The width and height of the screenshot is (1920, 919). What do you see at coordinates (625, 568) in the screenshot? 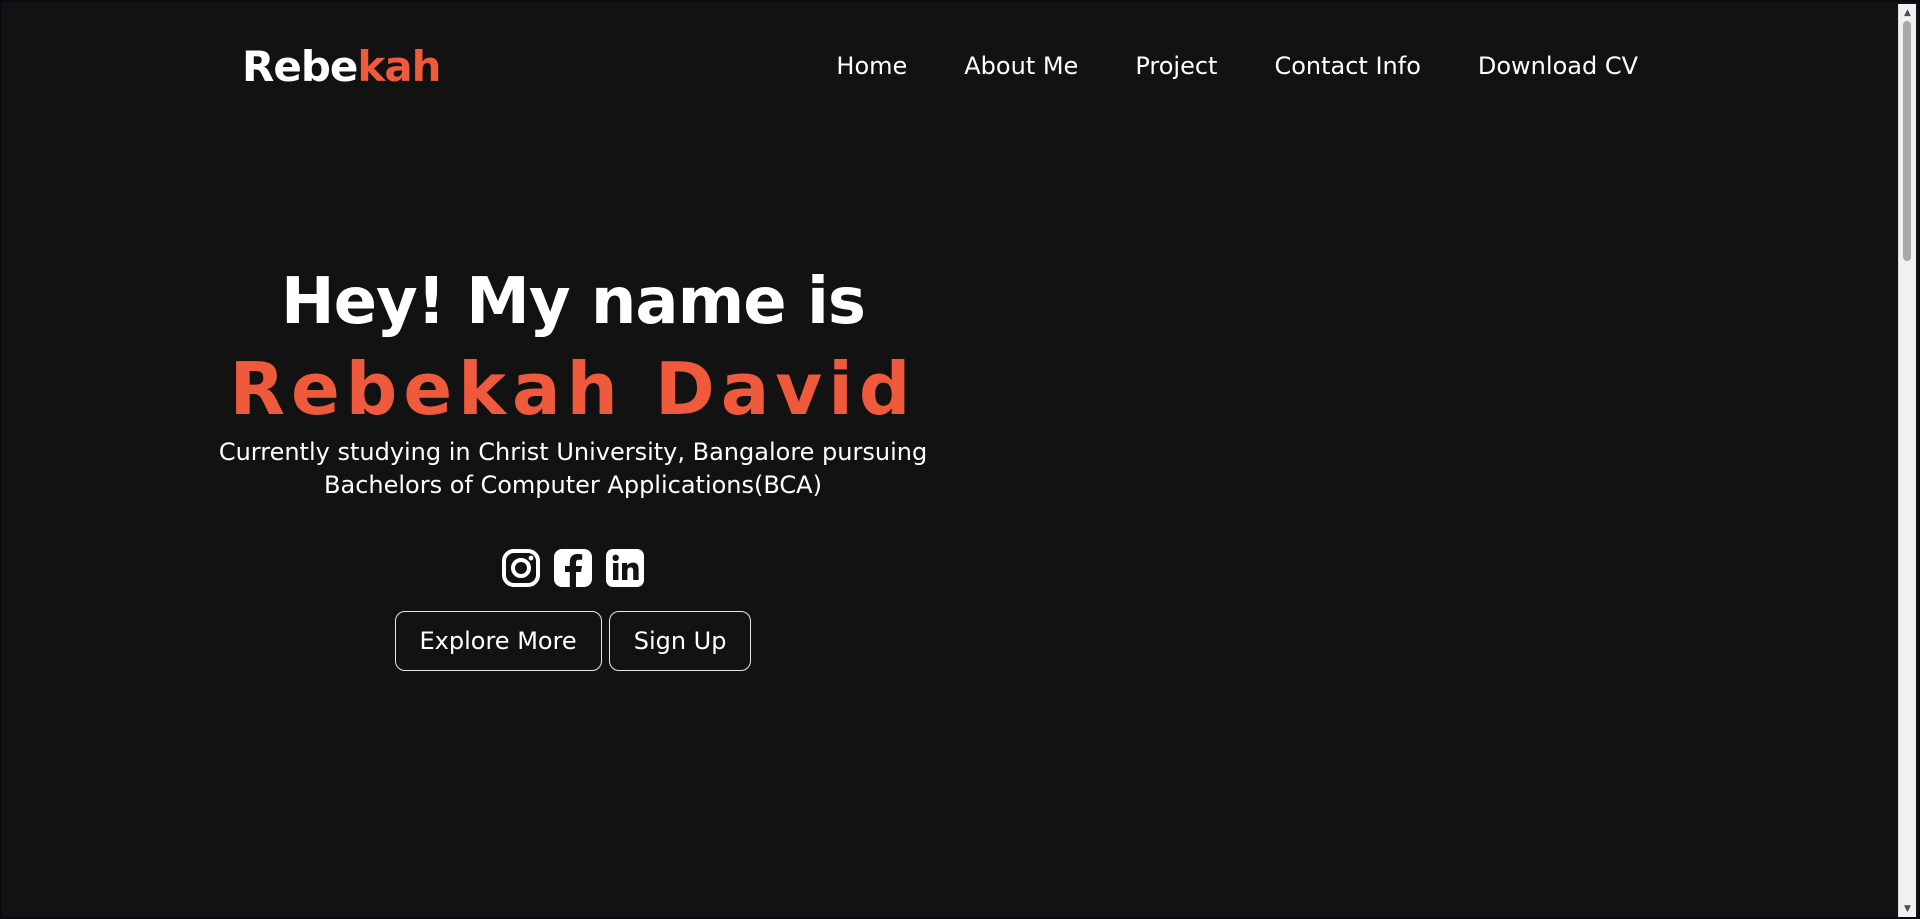
I see `linkedin-icon` at bounding box center [625, 568].